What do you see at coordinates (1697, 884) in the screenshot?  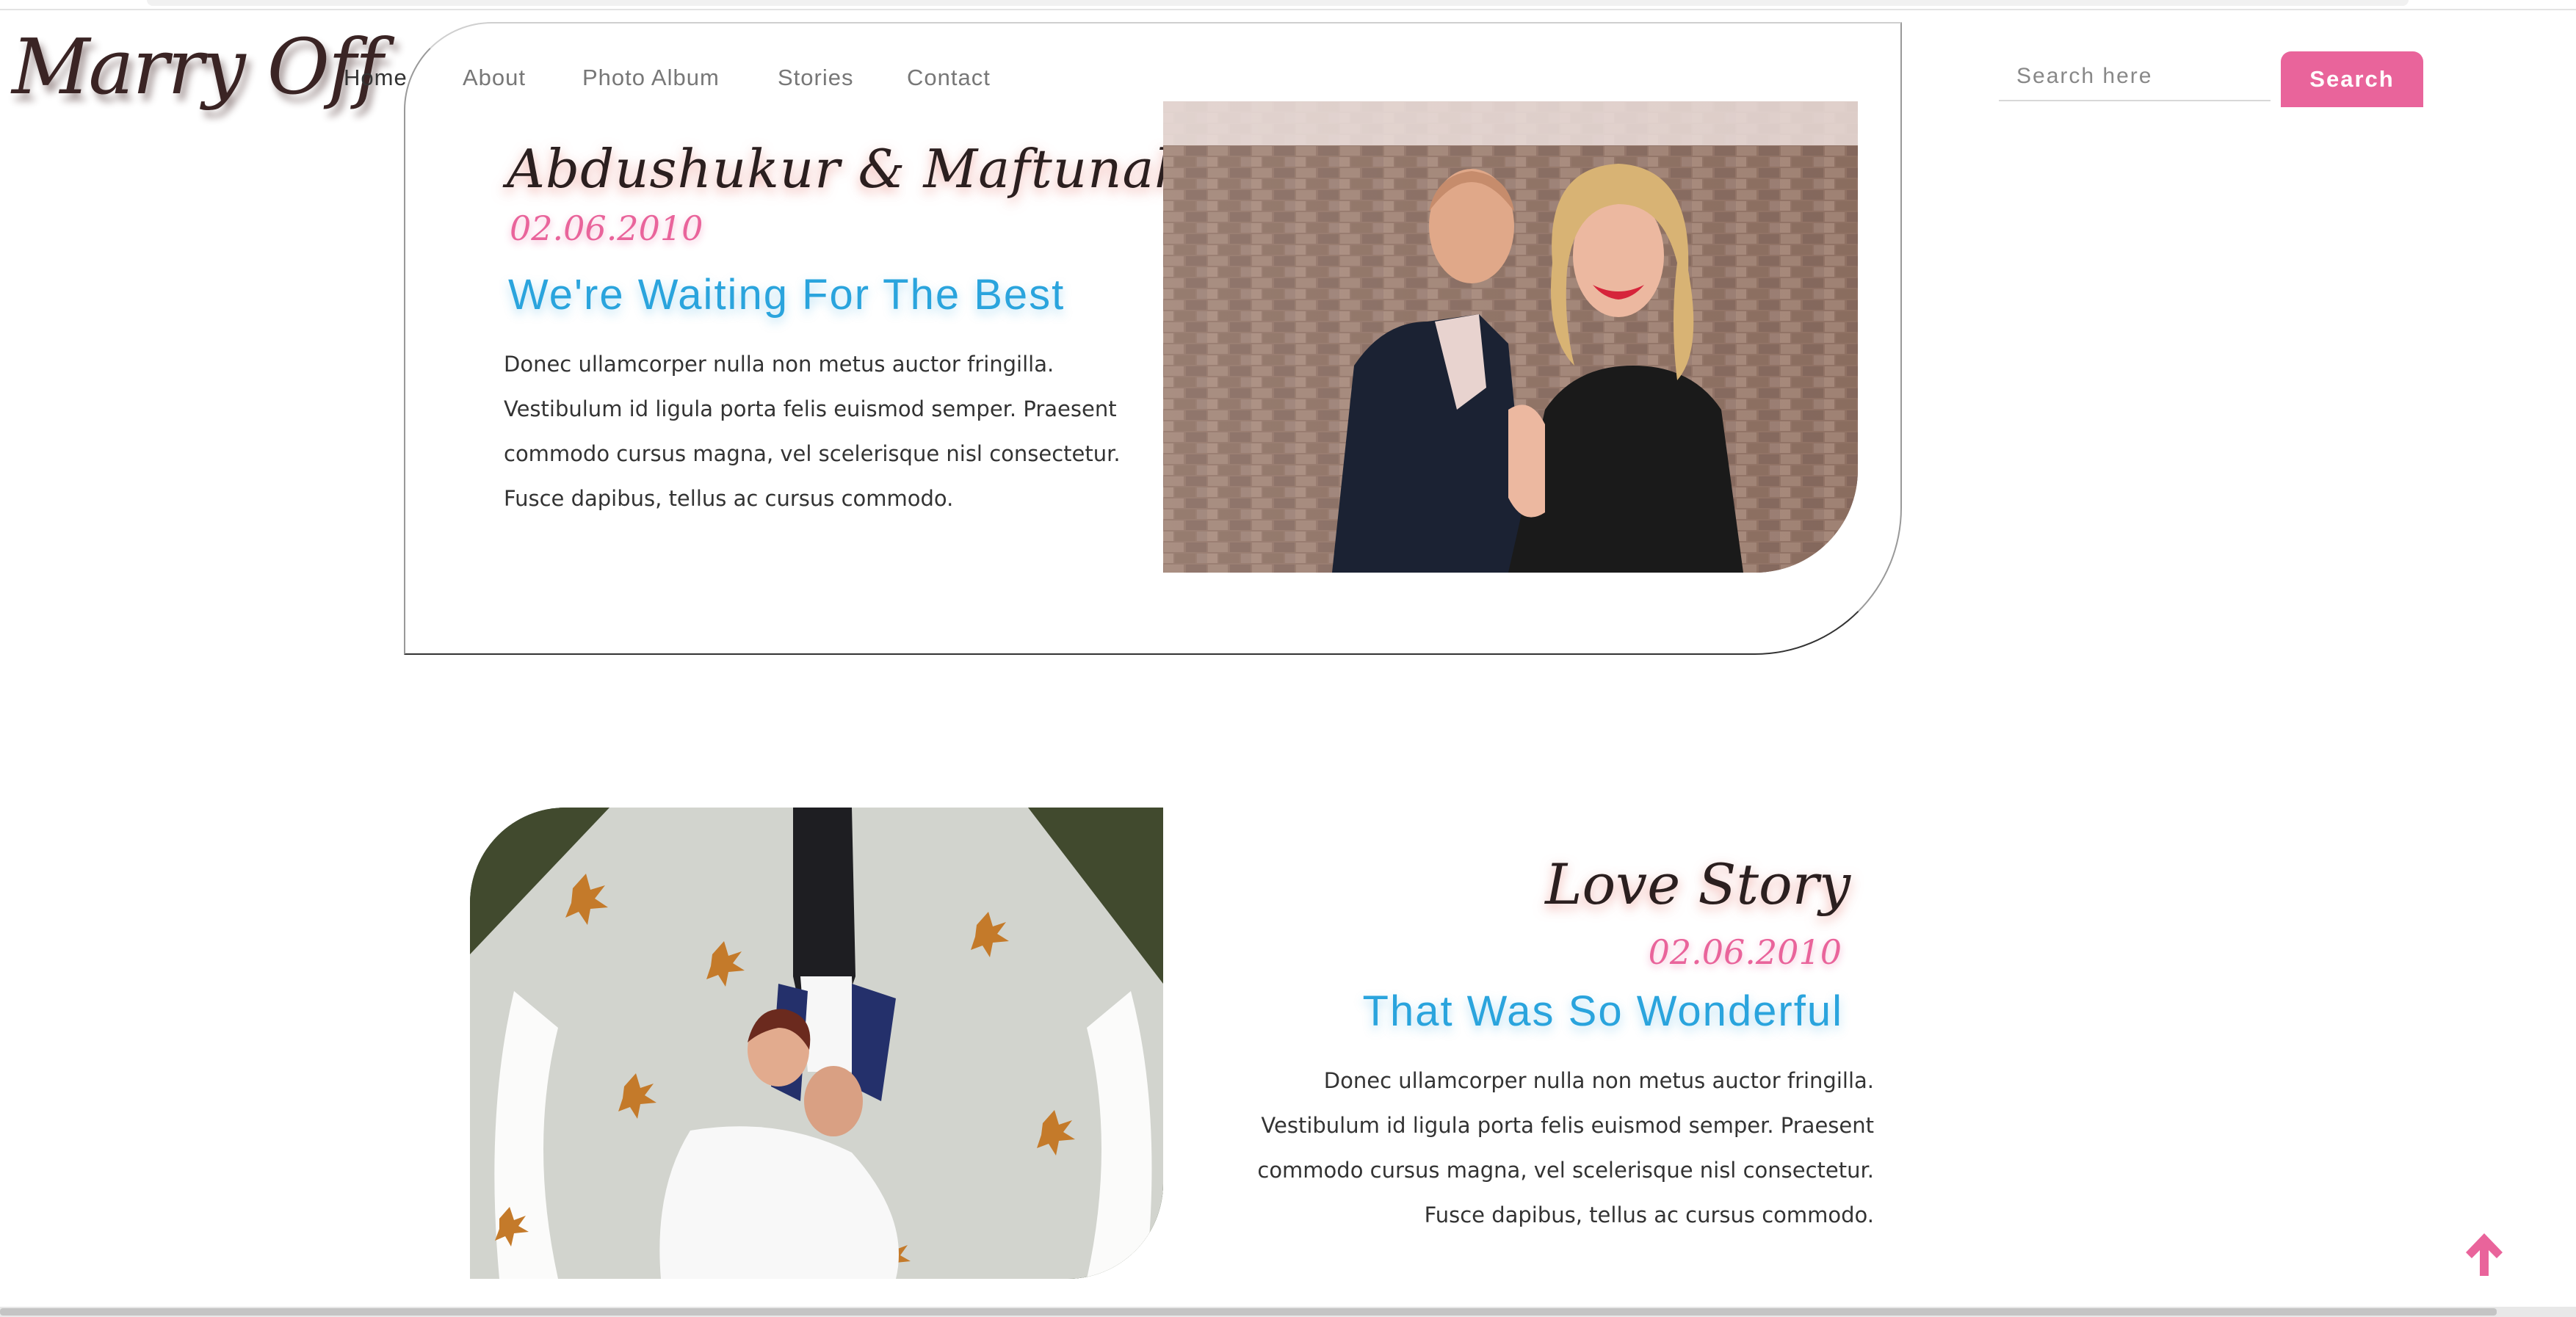 I see `story-title: Love Story` at bounding box center [1697, 884].